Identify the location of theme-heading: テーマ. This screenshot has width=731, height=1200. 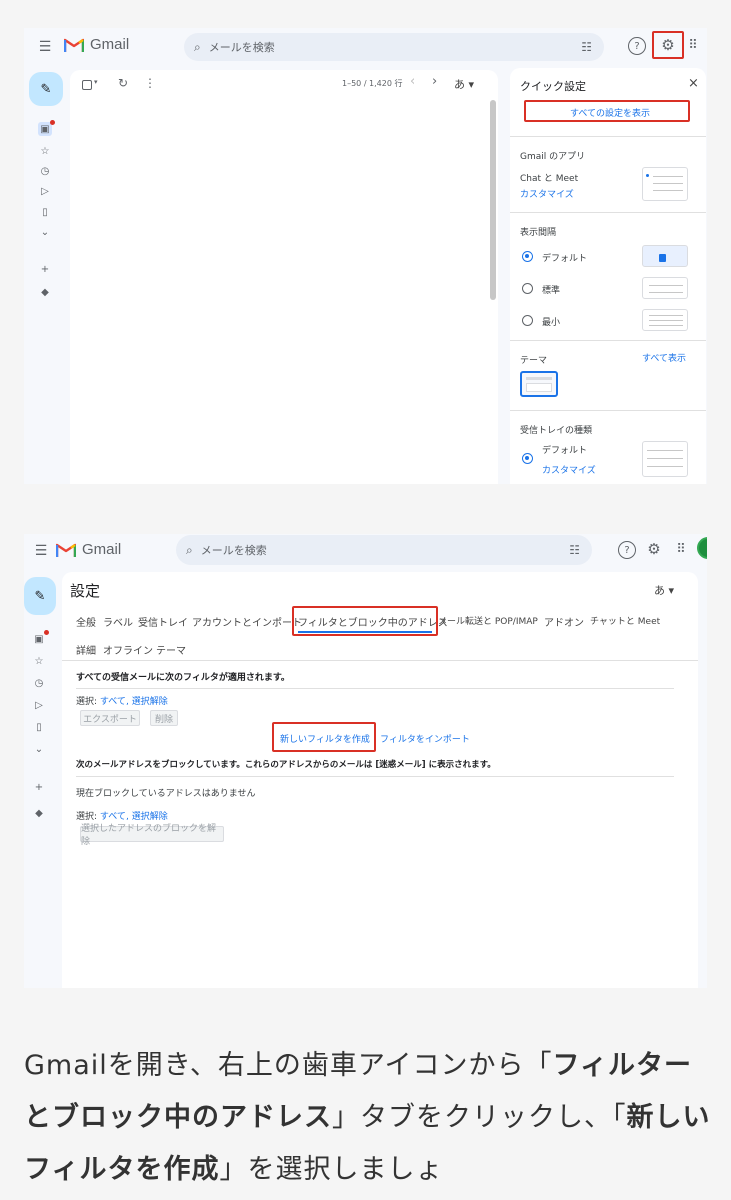
(534, 361).